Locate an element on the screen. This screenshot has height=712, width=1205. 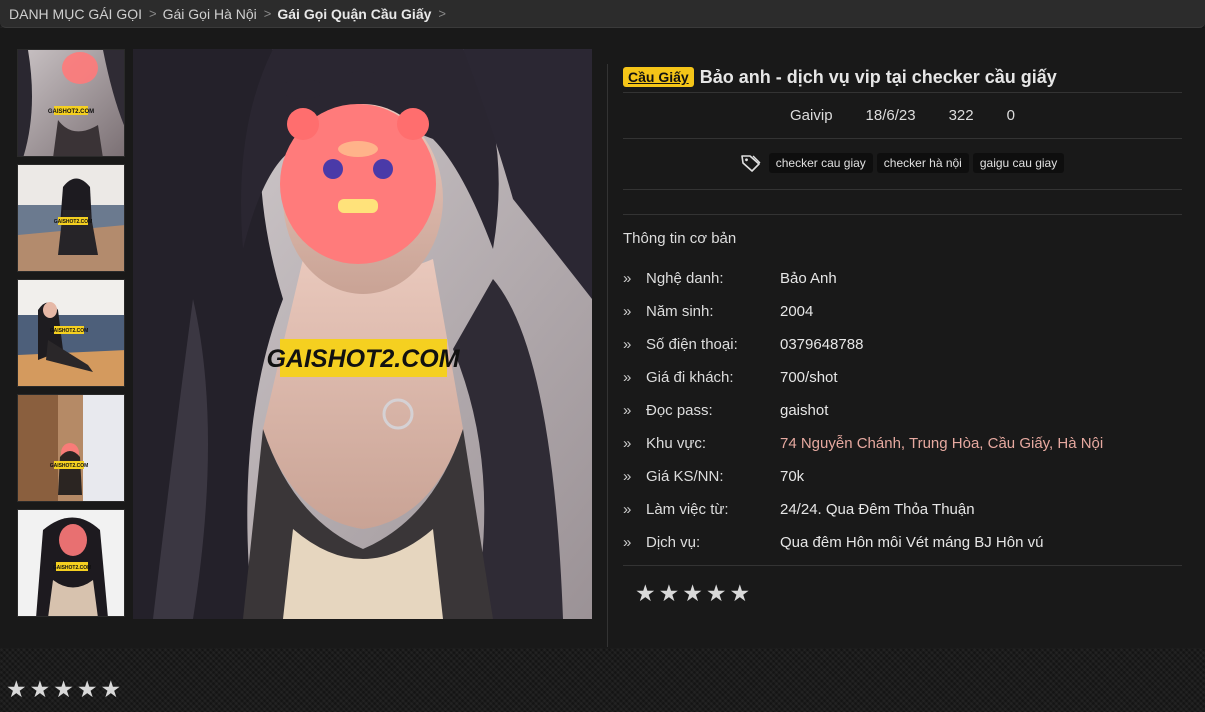
post-meta: Gaivip 18/6/23 322 0 is located at coordinates (902, 115).